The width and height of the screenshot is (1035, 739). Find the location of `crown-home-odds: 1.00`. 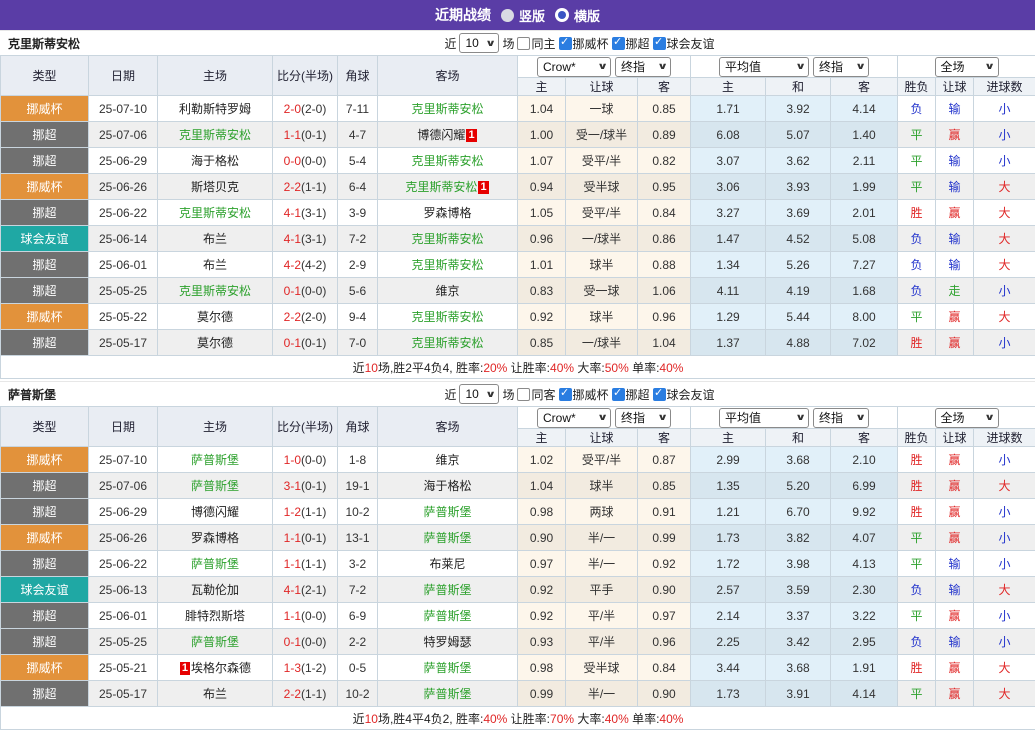

crown-home-odds: 1.00 is located at coordinates (541, 134).